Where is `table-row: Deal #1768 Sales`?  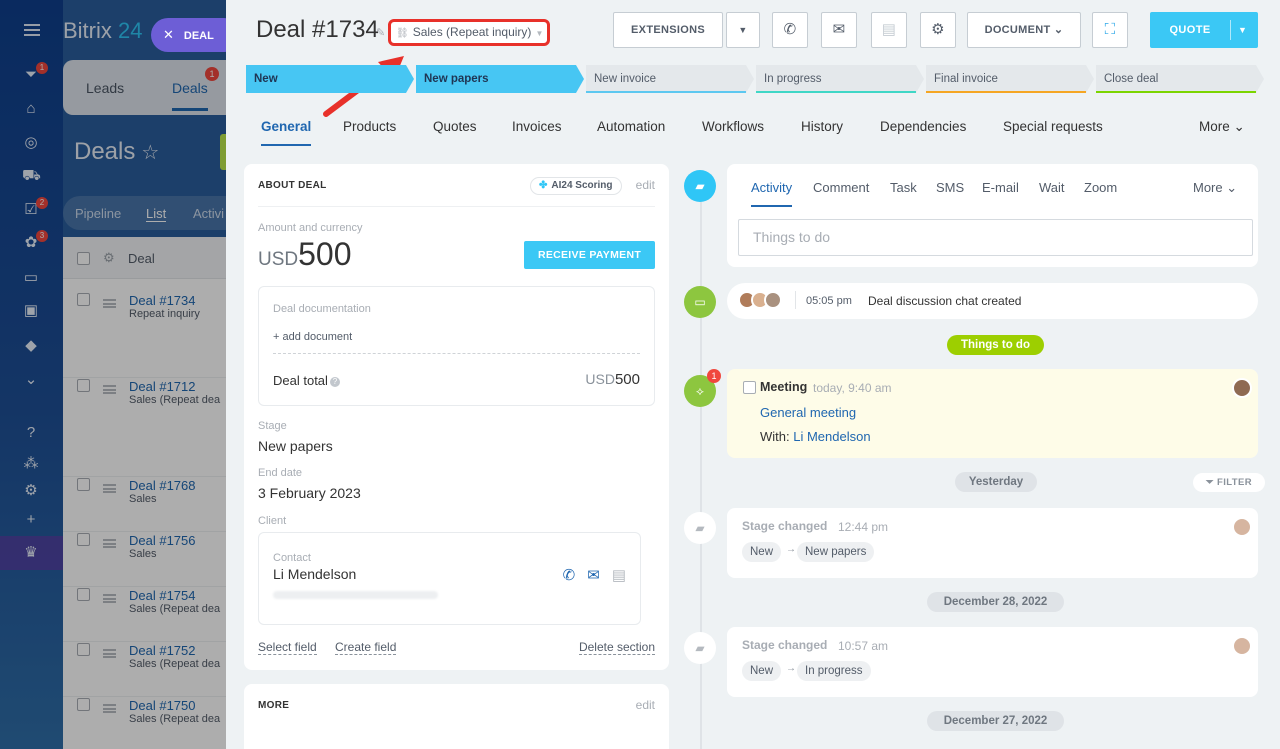 table-row: Deal #1768 Sales is located at coordinates (148, 505).